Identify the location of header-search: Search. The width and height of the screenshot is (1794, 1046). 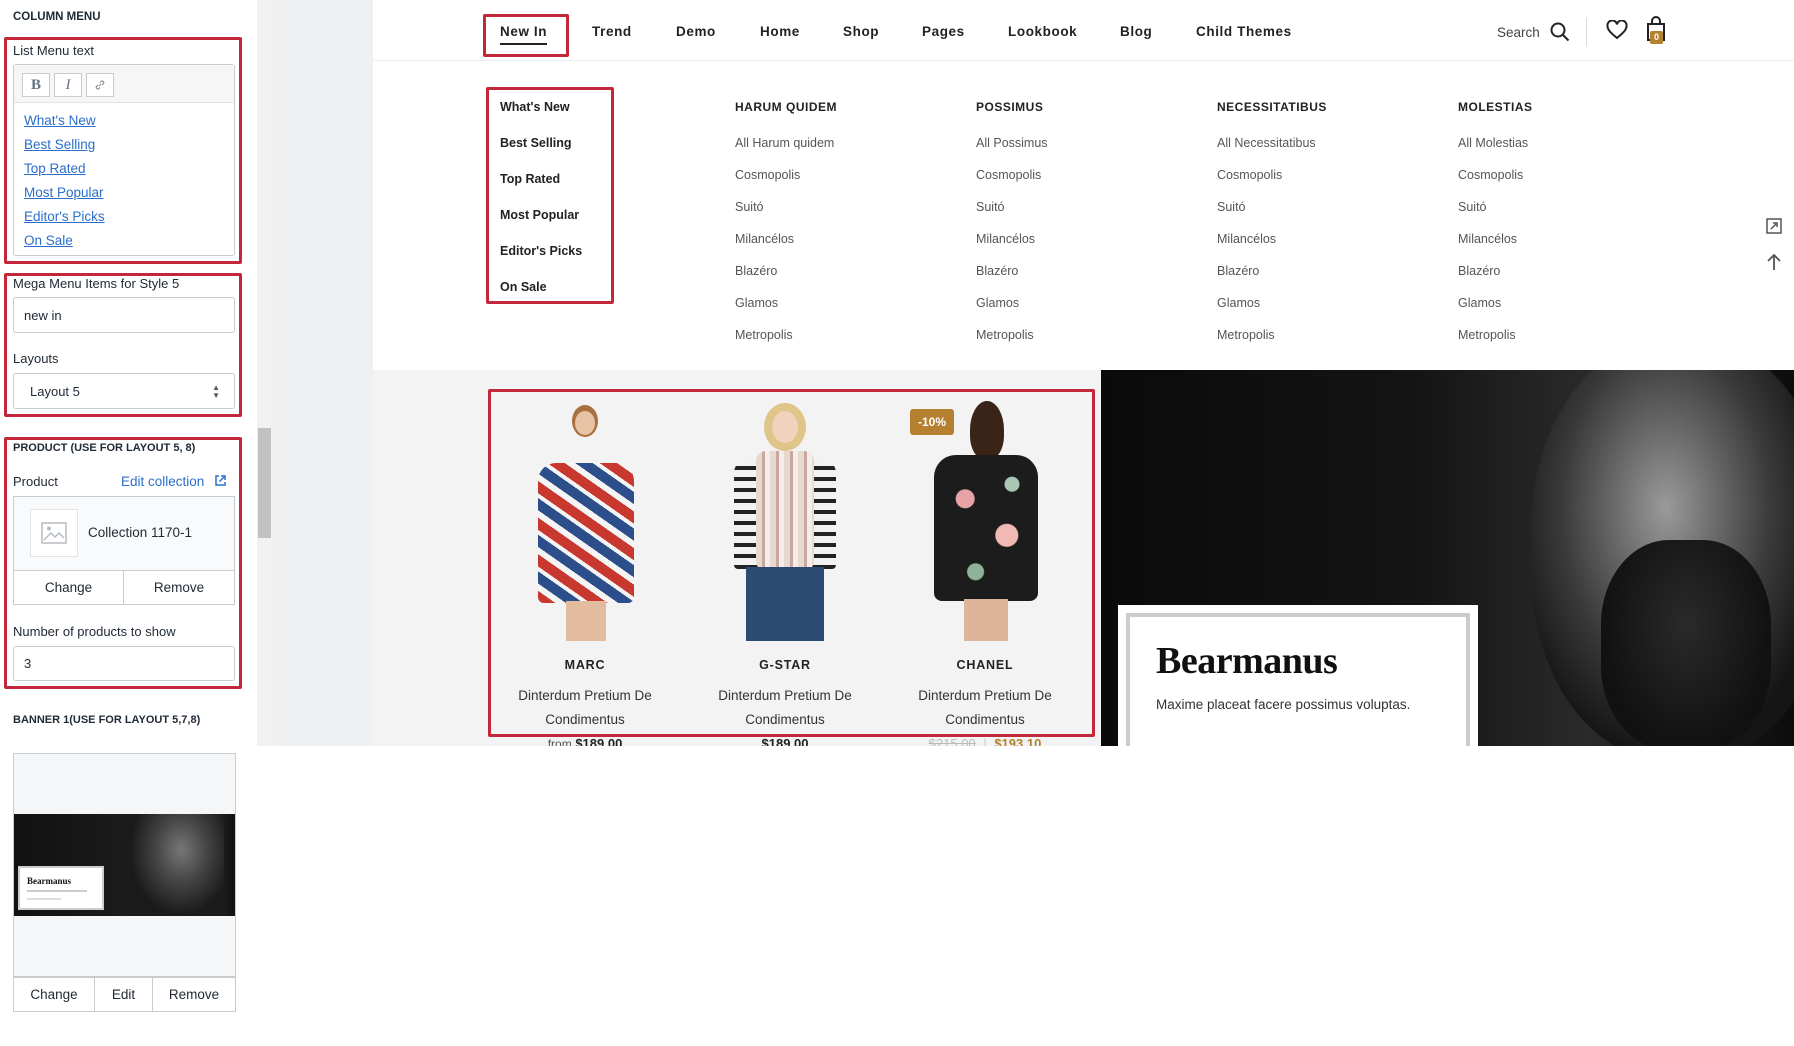
(1533, 32).